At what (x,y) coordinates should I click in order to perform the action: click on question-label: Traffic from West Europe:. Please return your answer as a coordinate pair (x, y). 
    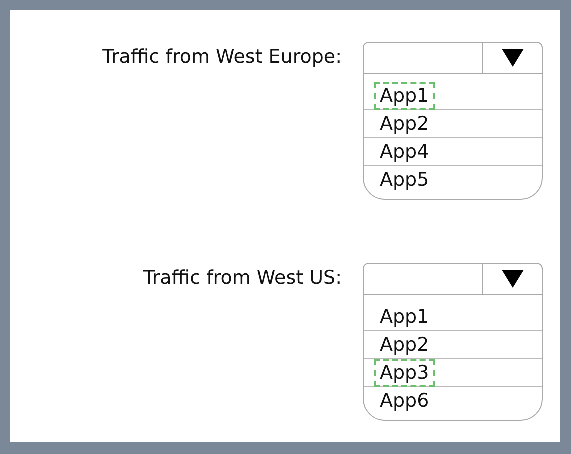
    Looking at the image, I should click on (222, 57).